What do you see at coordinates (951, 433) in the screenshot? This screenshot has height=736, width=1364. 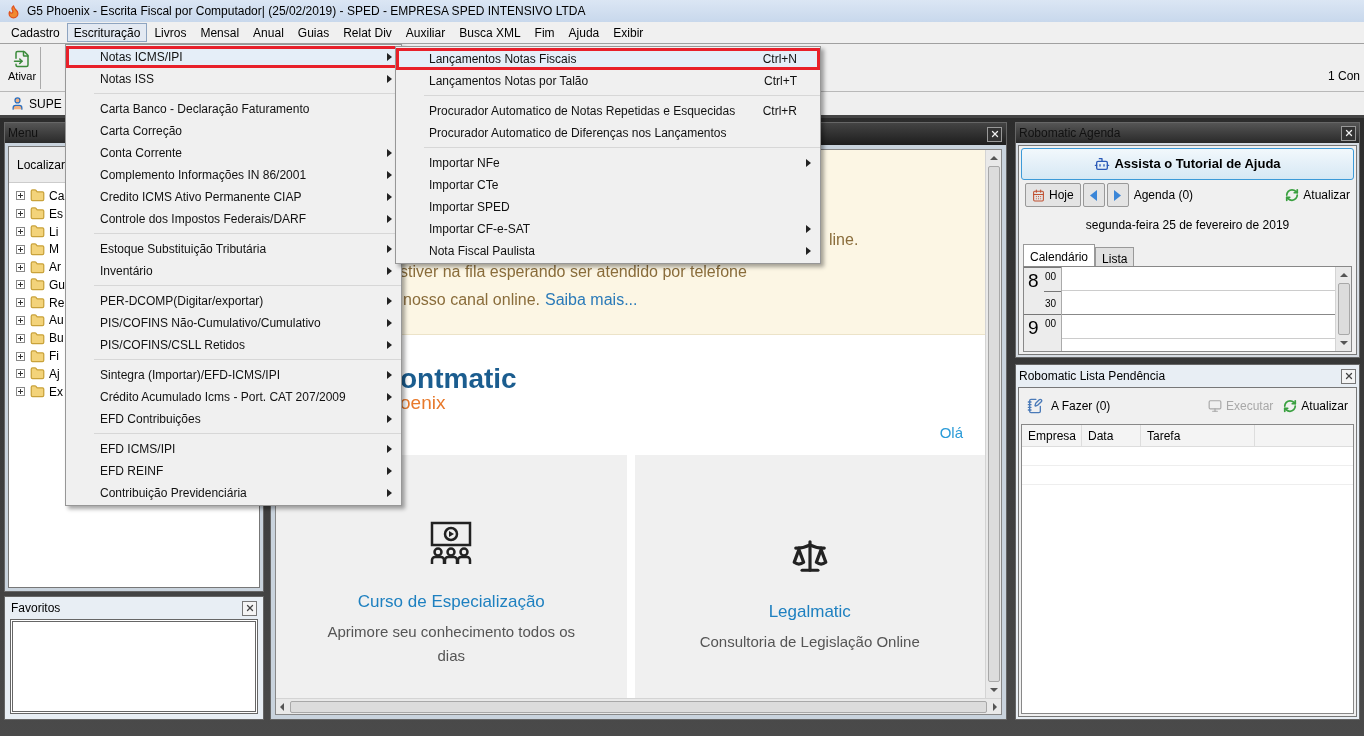 I see `greeting: Olá` at bounding box center [951, 433].